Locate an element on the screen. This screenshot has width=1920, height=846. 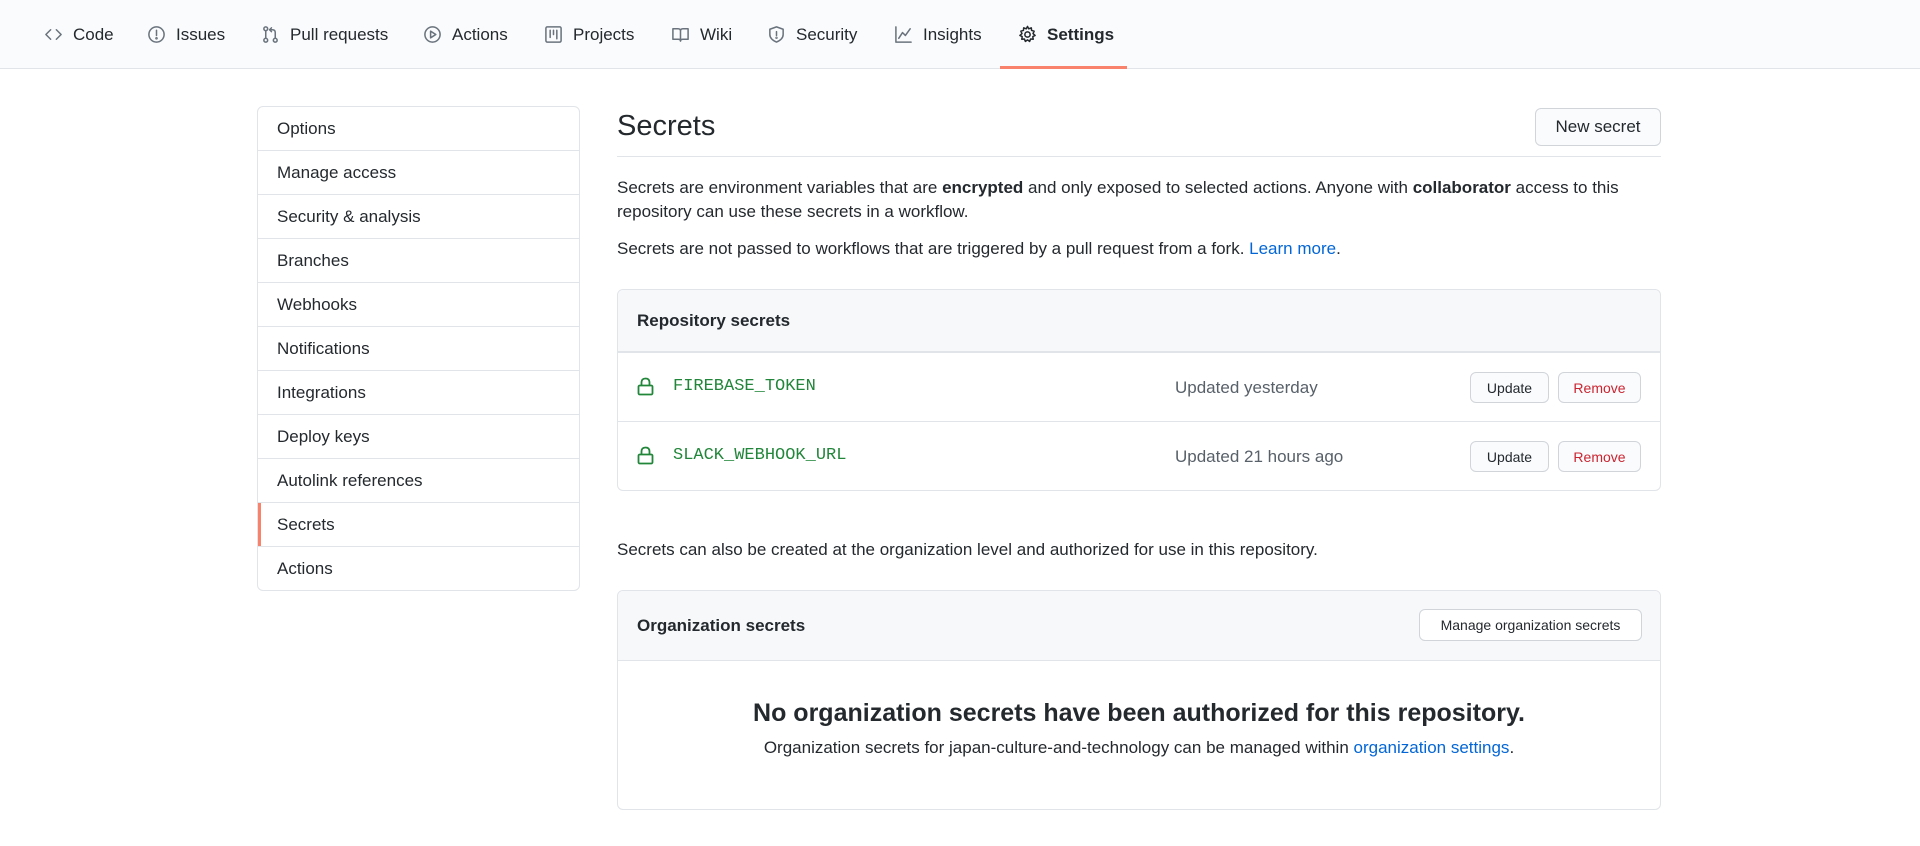
secret-updated-time: Updated yesterday is located at coordinates (1246, 387).